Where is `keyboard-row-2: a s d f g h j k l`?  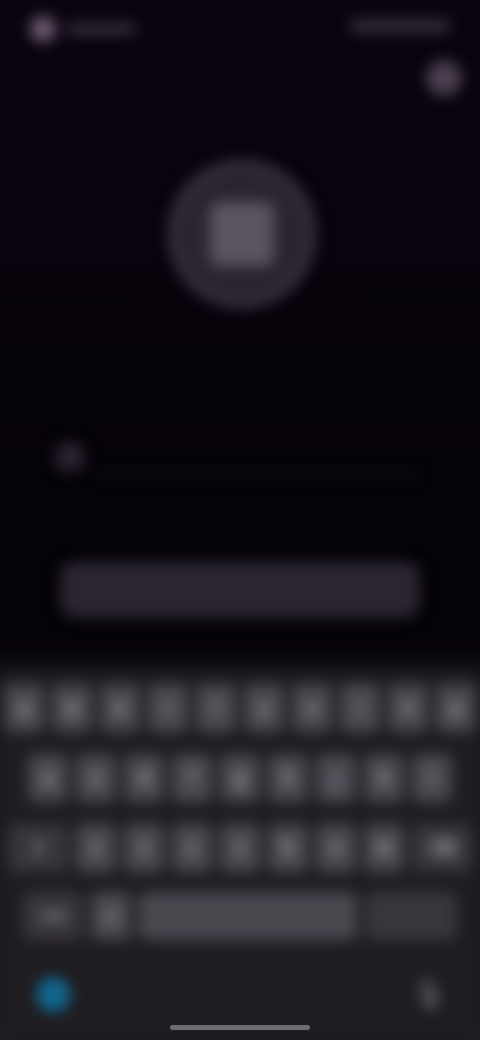 keyboard-row-2: a s d f g h j k l is located at coordinates (240, 778).